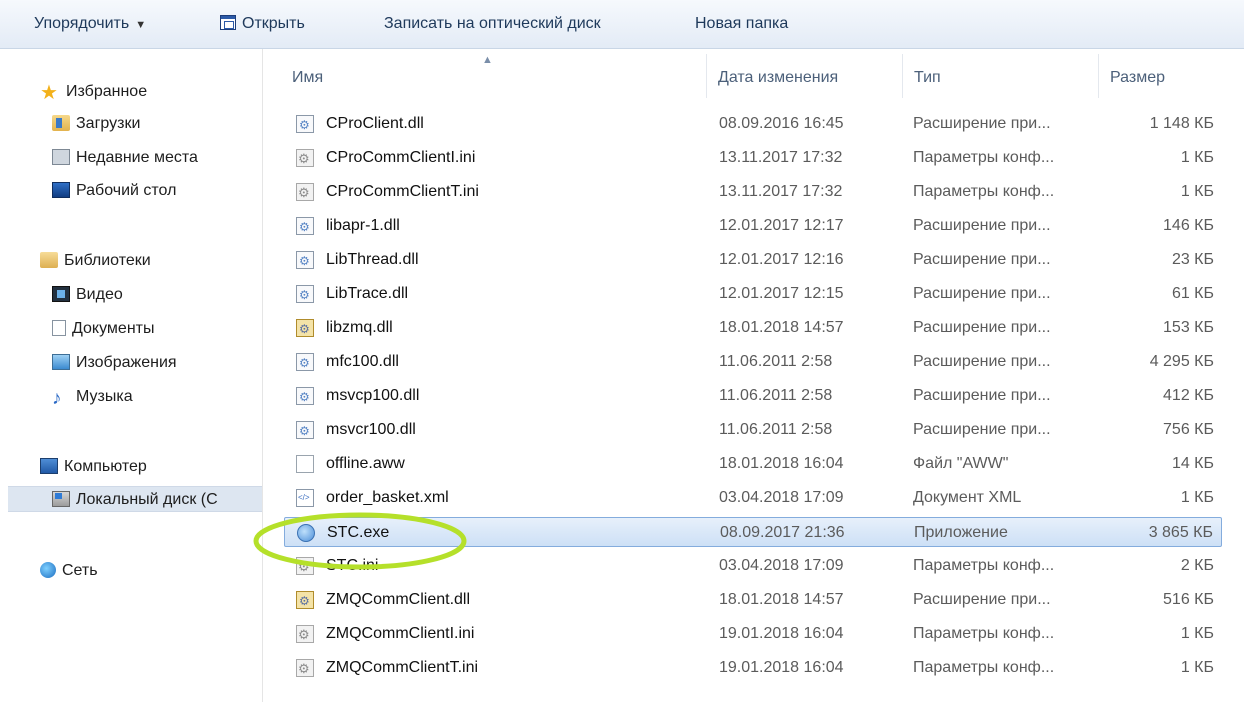 The height and width of the screenshot is (702, 1244). I want to click on column-header-date: Дата изменения, so click(808, 78).